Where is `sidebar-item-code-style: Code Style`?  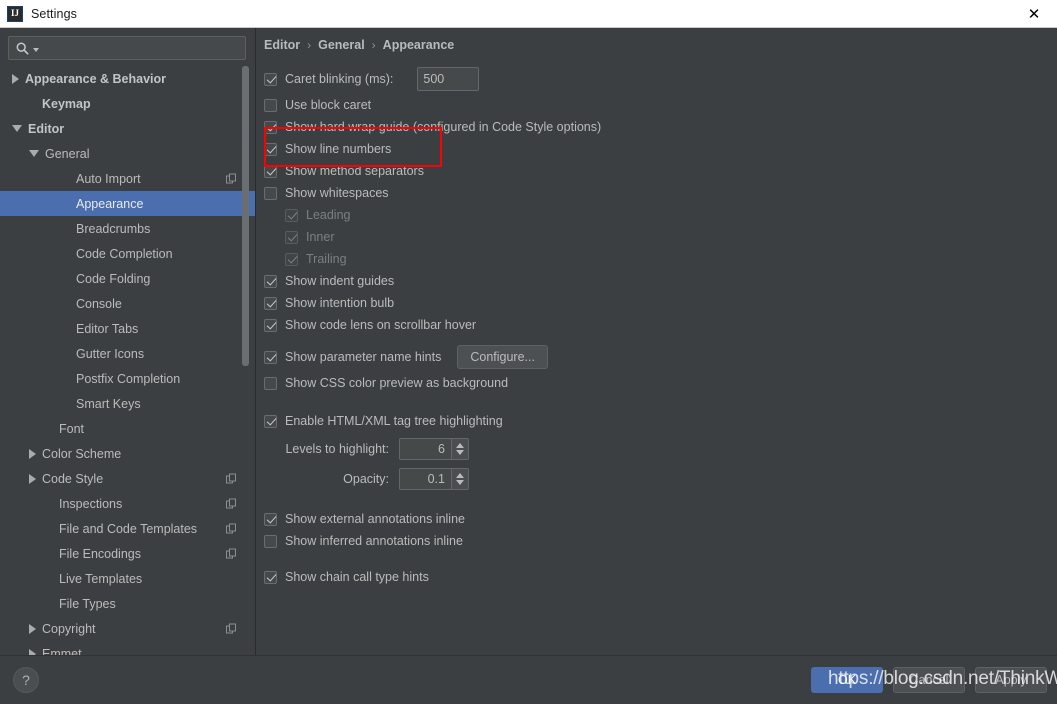 sidebar-item-code-style: Code Style is located at coordinates (127, 478).